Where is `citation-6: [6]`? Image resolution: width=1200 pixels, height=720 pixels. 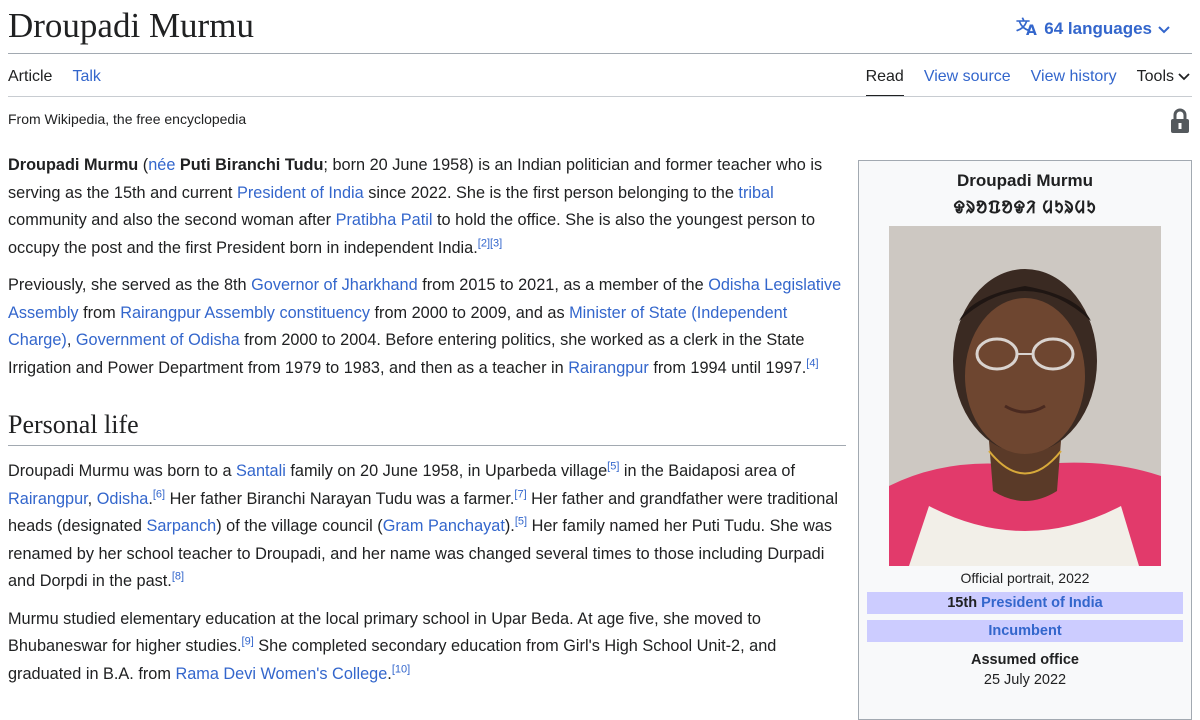
citation-6: [6] is located at coordinates (159, 494).